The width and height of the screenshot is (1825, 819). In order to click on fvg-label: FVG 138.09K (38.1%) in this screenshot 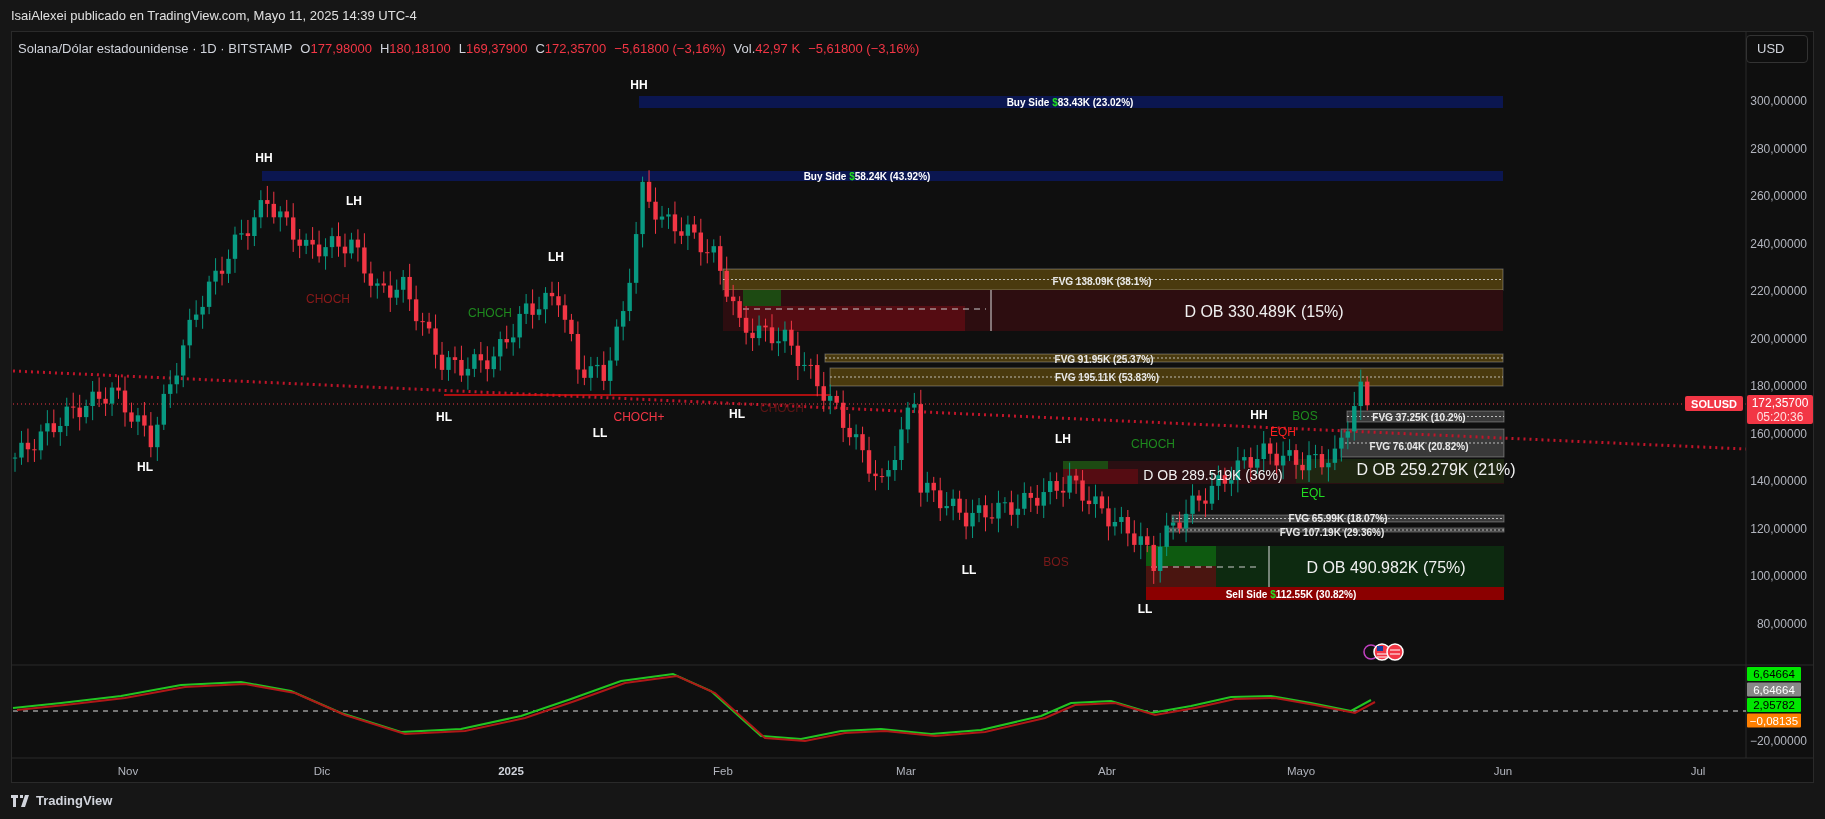, I will do `click(1102, 281)`.